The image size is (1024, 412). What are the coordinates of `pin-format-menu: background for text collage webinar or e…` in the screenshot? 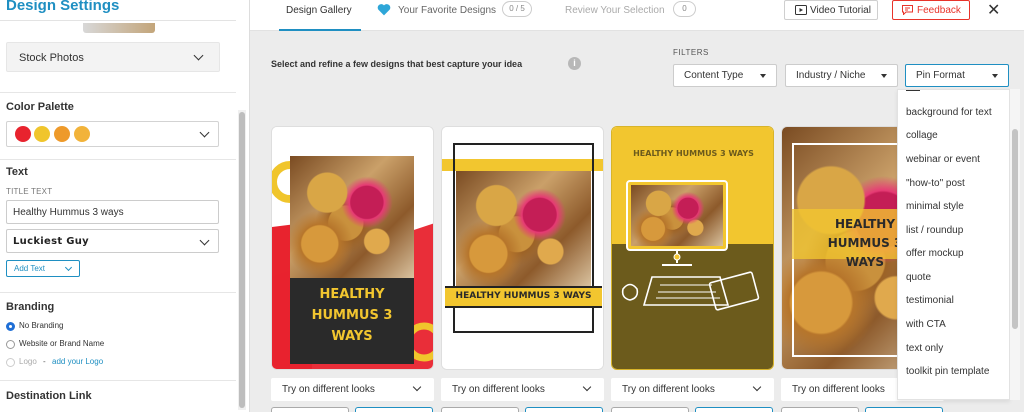 It's located at (953, 244).